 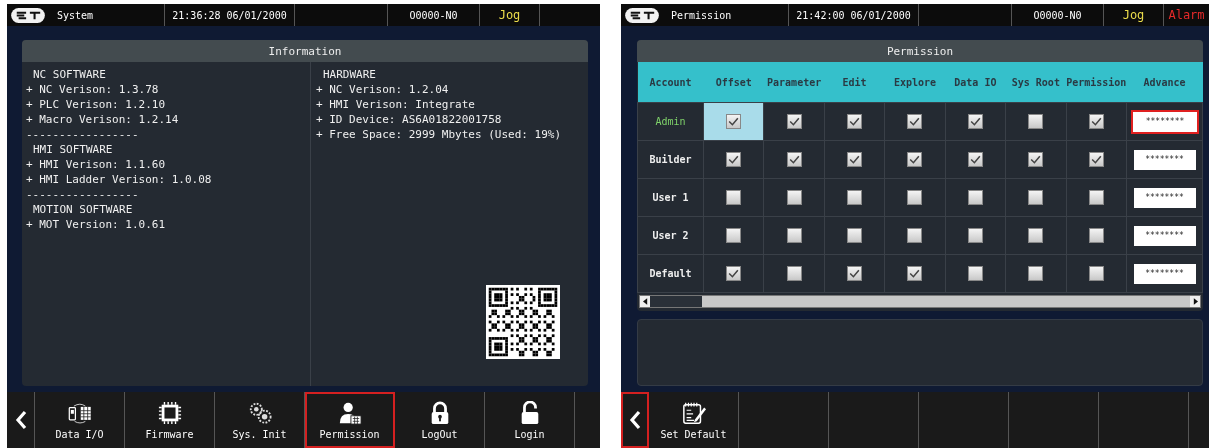 I want to click on info-line: + Macro Verison: 1.2.14, so click(x=103, y=119).